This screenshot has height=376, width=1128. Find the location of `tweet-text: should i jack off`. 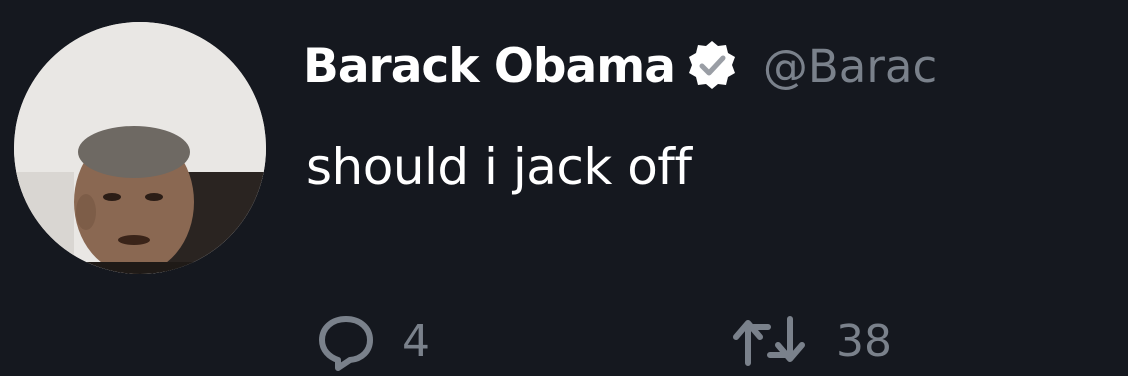

tweet-text: should i jack off is located at coordinates (499, 167).